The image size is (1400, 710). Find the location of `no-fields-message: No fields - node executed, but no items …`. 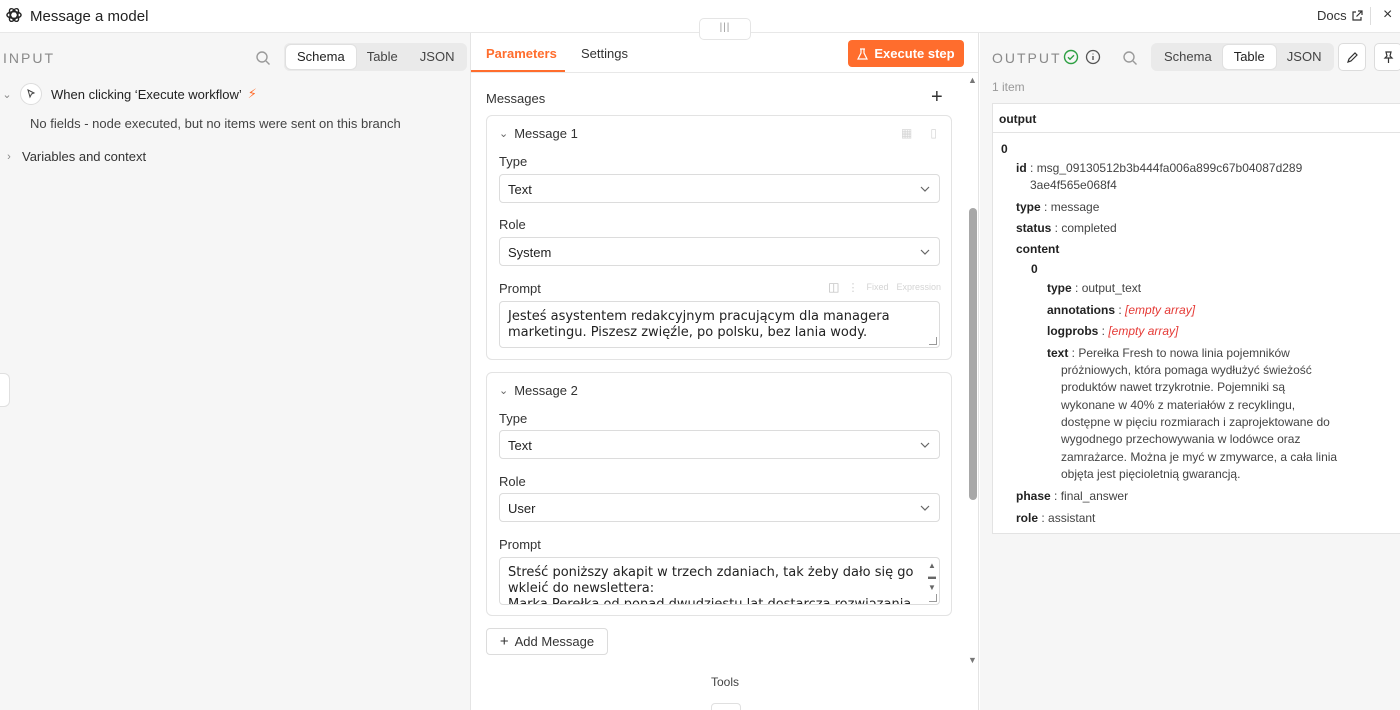

no-fields-message: No fields - node executed, but no items … is located at coordinates (215, 123).